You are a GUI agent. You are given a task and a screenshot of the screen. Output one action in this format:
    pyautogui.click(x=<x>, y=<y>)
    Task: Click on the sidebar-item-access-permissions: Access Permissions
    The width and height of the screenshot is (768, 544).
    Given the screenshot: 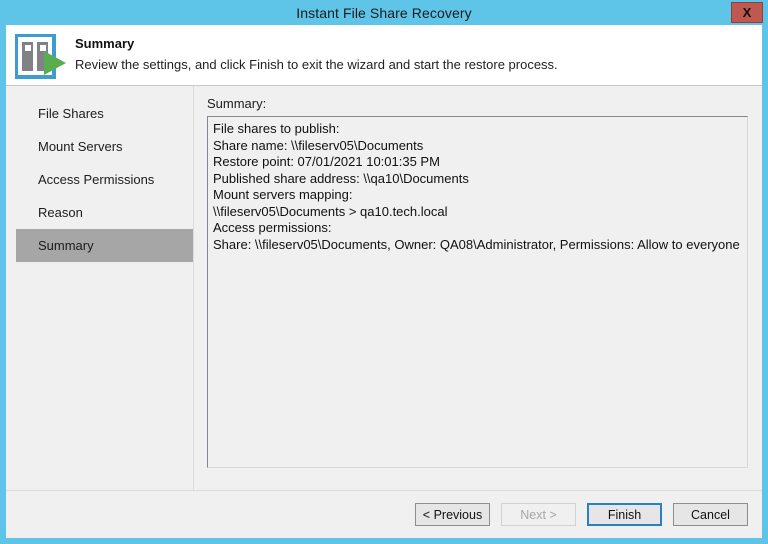 What is the action you would take?
    pyautogui.click(x=104, y=179)
    